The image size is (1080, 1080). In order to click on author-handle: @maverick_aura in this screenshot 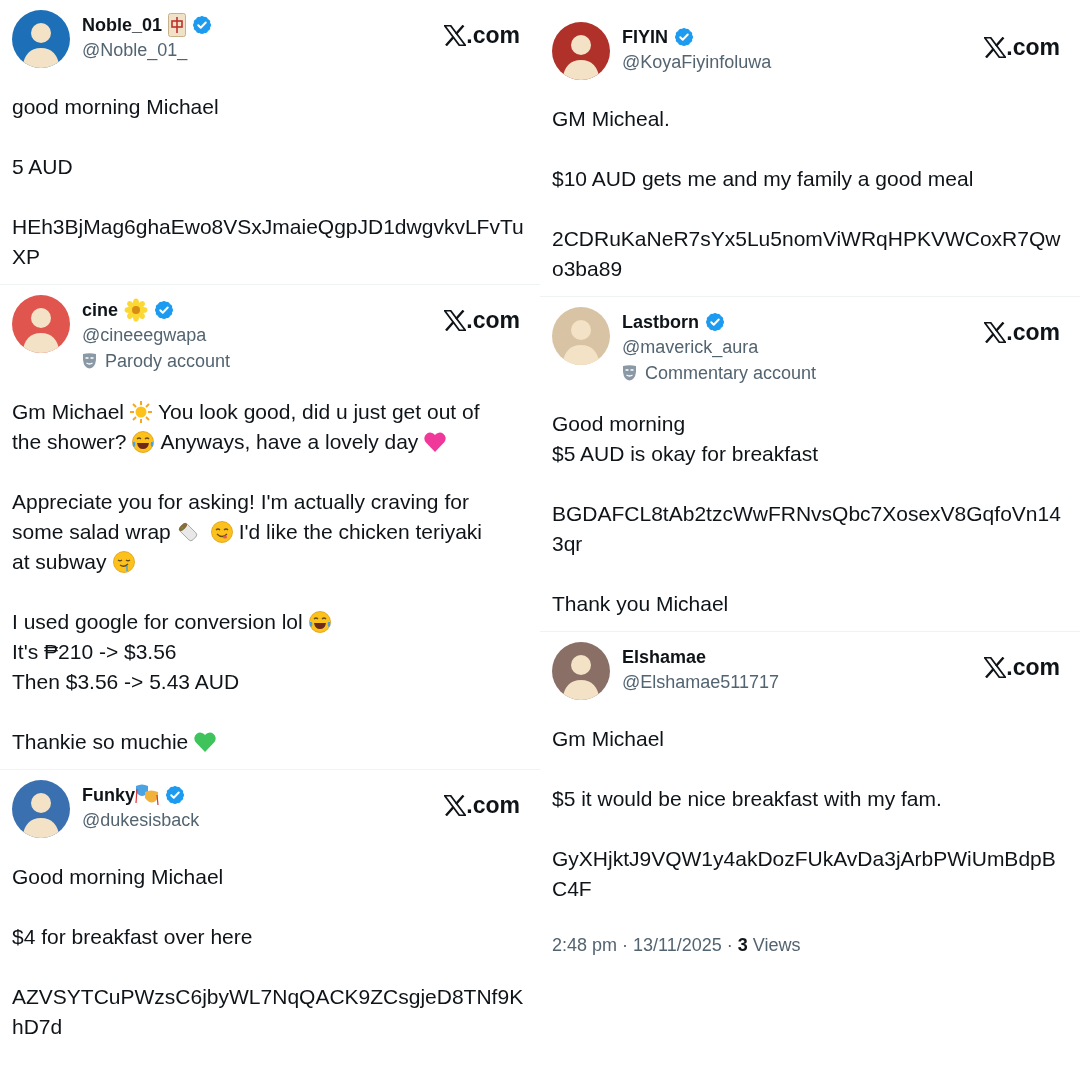, I will do `click(691, 347)`.